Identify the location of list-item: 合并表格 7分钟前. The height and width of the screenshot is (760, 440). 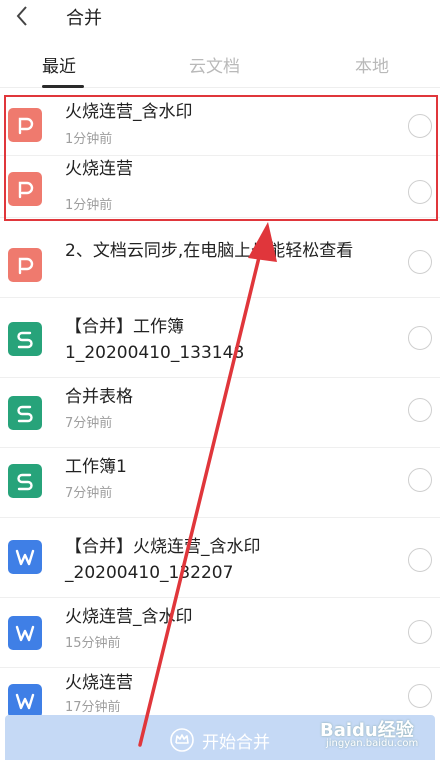
(220, 413).